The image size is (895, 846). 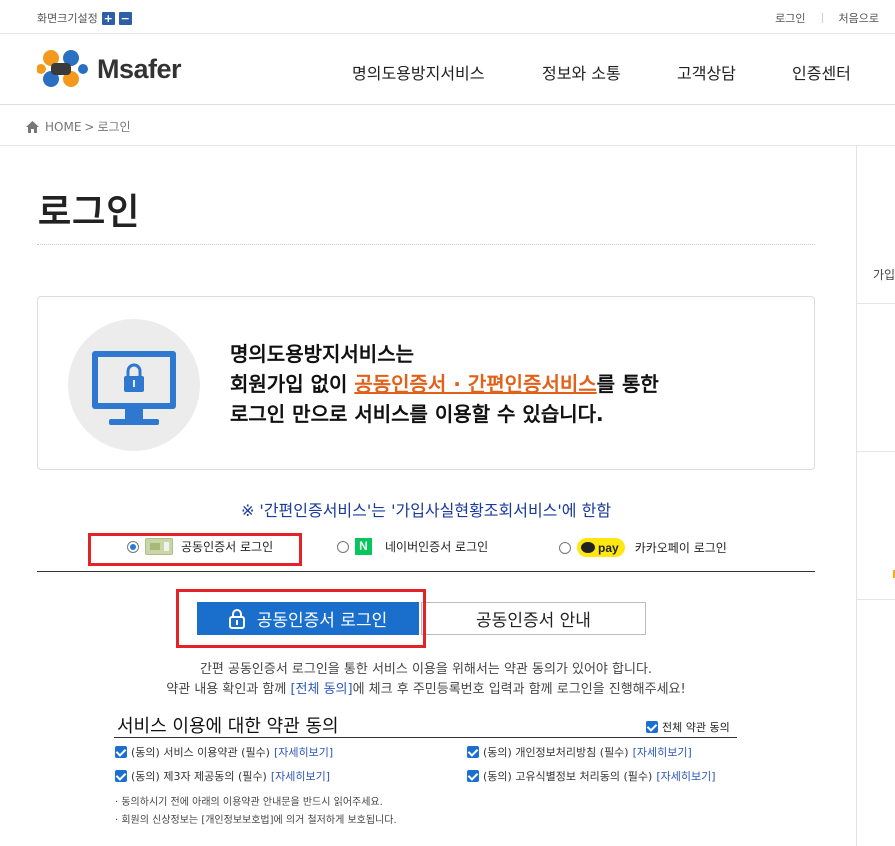 What do you see at coordinates (601, 547) in the screenshot?
I see `kakaopay-icon: pay` at bounding box center [601, 547].